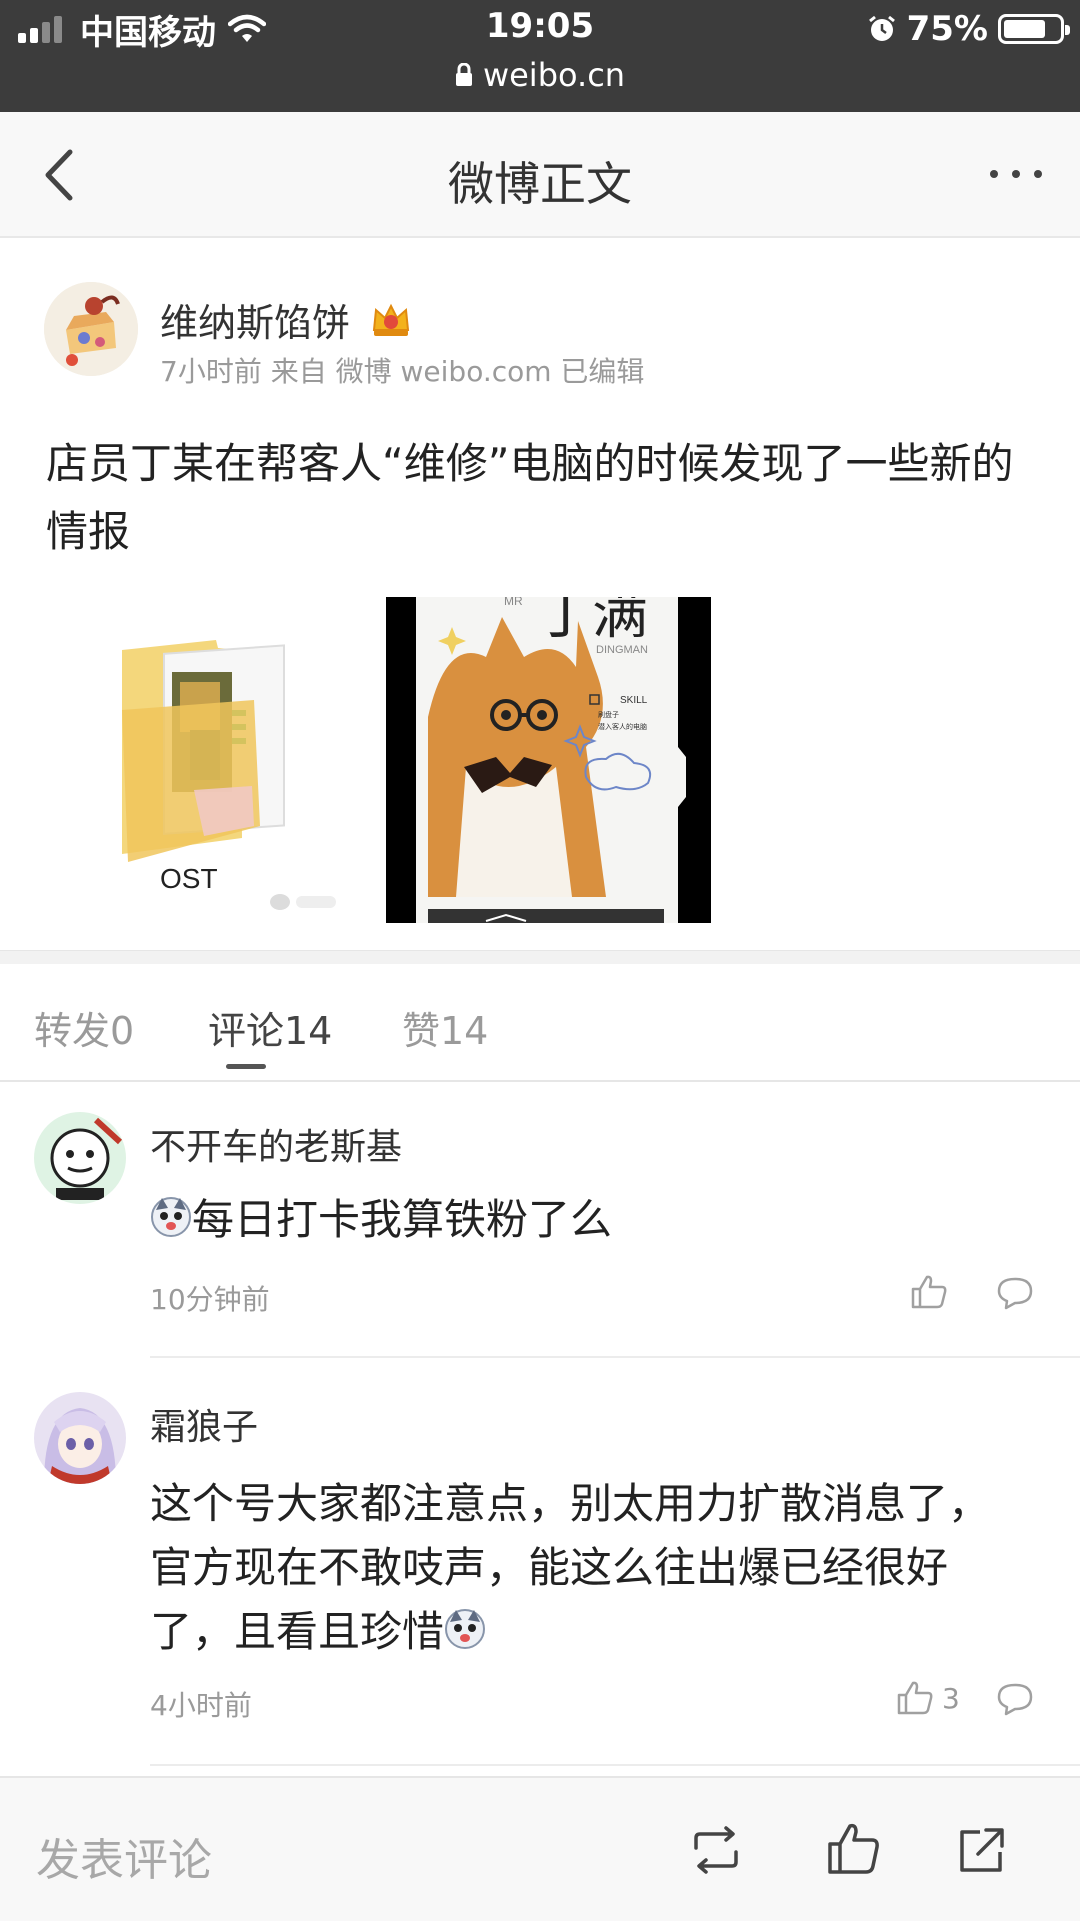 The image size is (1080, 1921). Describe the element at coordinates (540, 957) in the screenshot. I see `section-divider` at that location.